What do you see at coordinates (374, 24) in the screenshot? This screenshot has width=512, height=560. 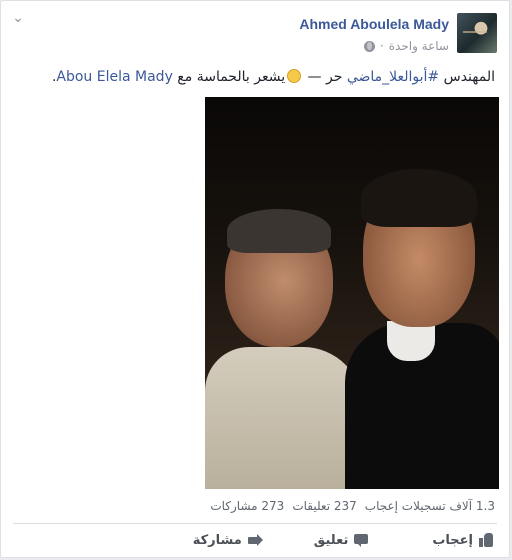 I see `author-name: Ahmed Aboulela Mady` at bounding box center [374, 24].